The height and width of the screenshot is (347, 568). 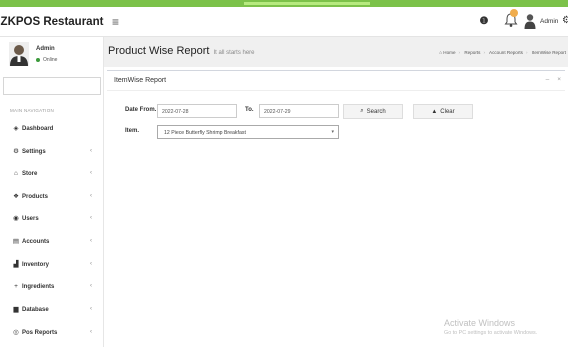 I want to click on status-label: Online, so click(x=50, y=60).